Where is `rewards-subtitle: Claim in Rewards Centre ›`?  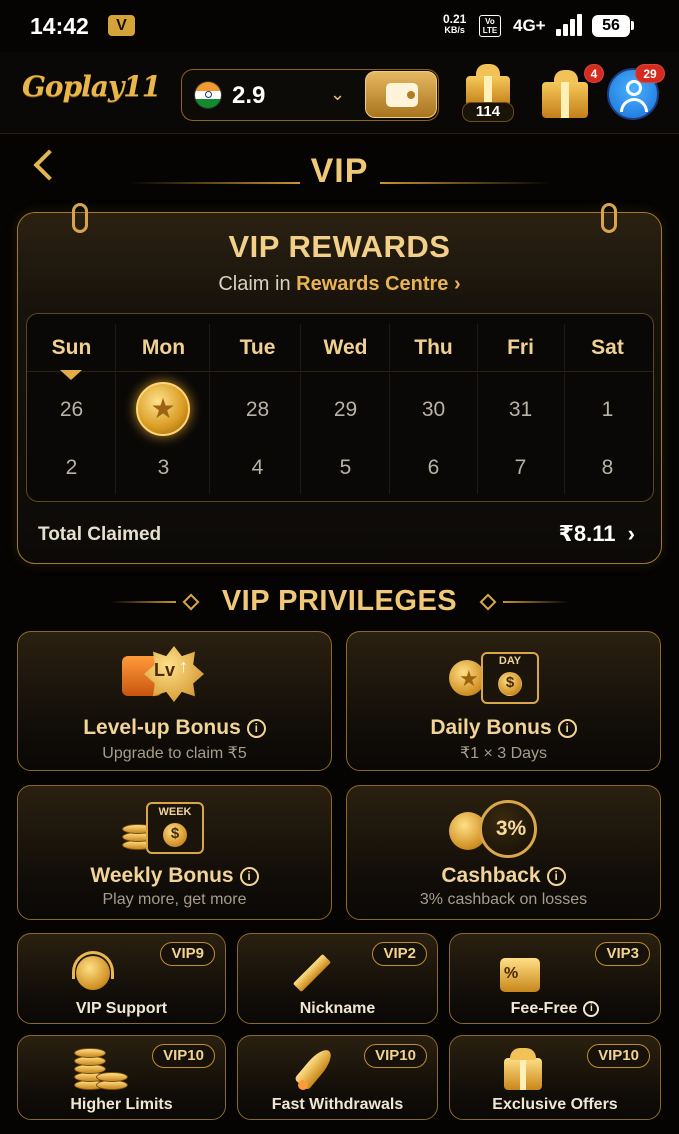 rewards-subtitle: Claim in Rewards Centre › is located at coordinates (339, 284).